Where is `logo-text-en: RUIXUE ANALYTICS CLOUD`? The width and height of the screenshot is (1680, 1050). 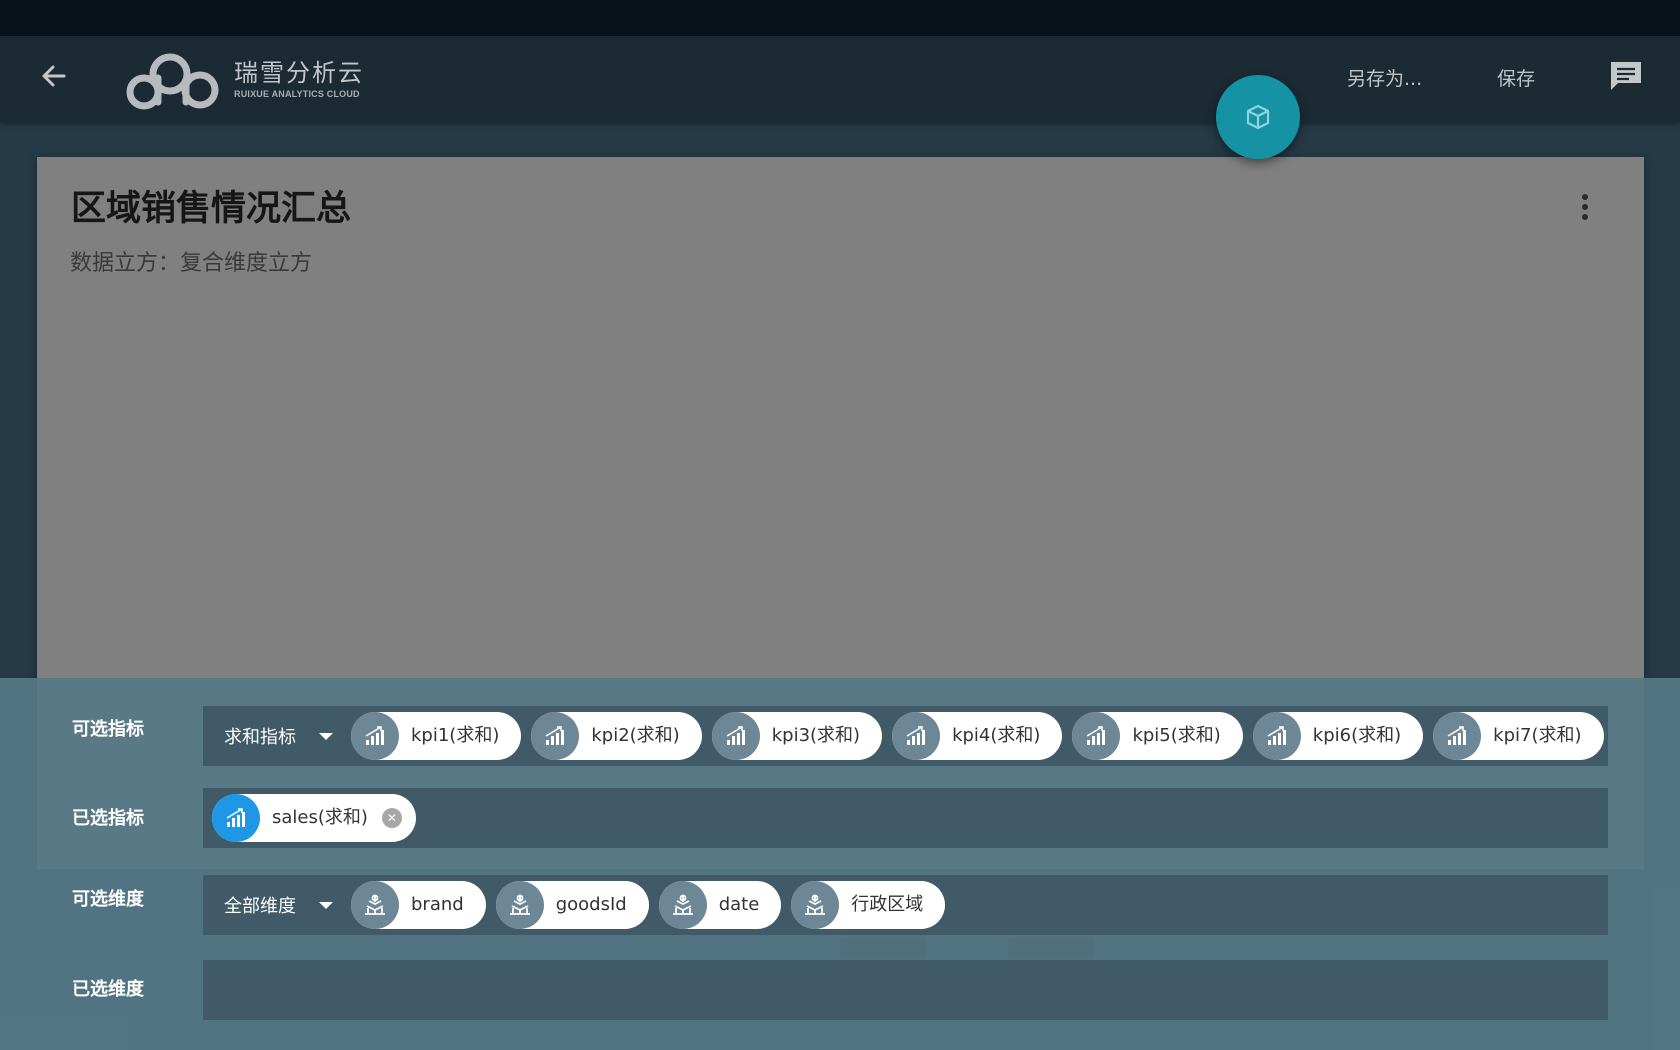 logo-text-en: RUIXUE ANALYTICS CLOUD is located at coordinates (297, 94).